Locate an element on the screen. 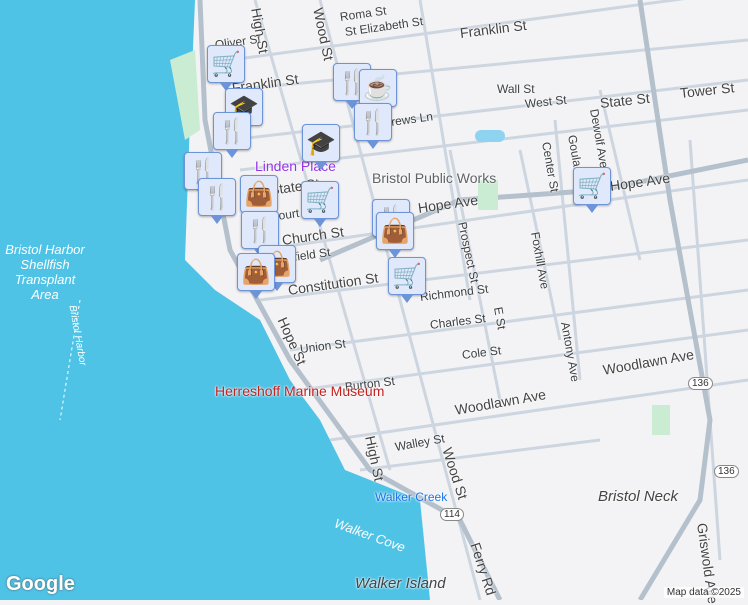  pond is located at coordinates (490, 136).